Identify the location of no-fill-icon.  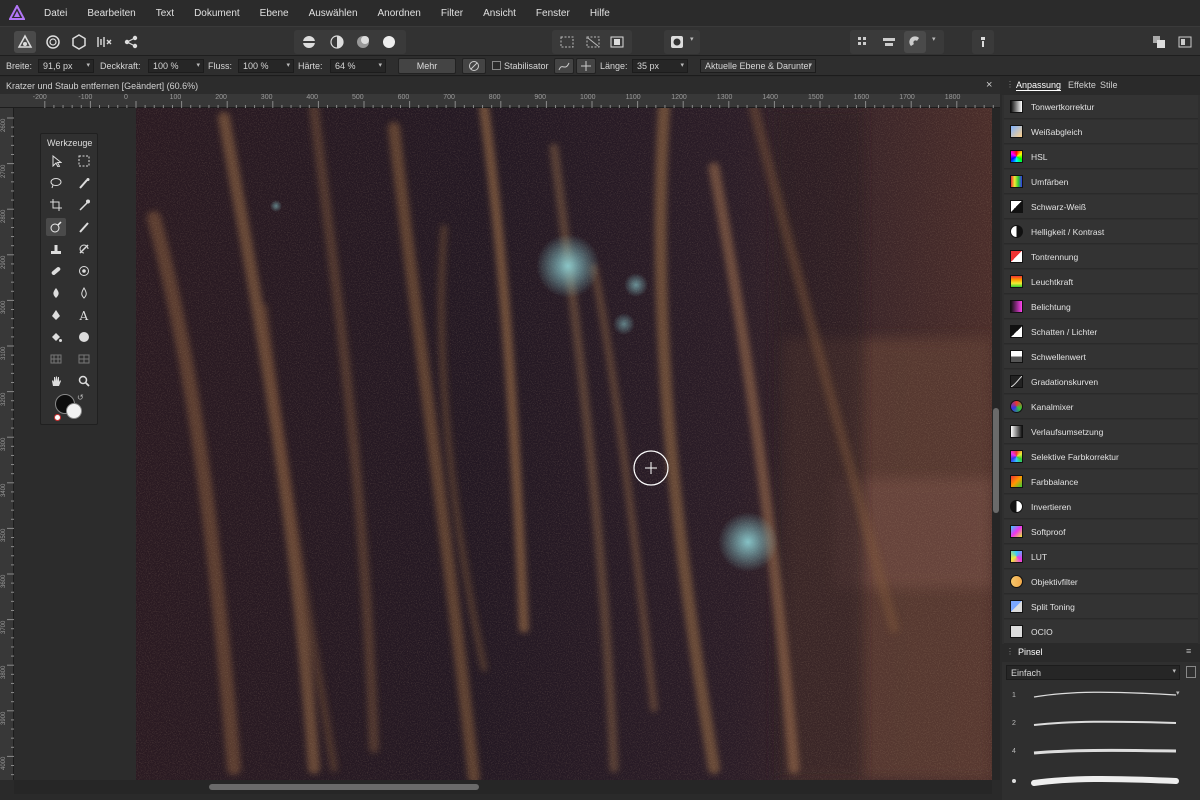
(57, 417).